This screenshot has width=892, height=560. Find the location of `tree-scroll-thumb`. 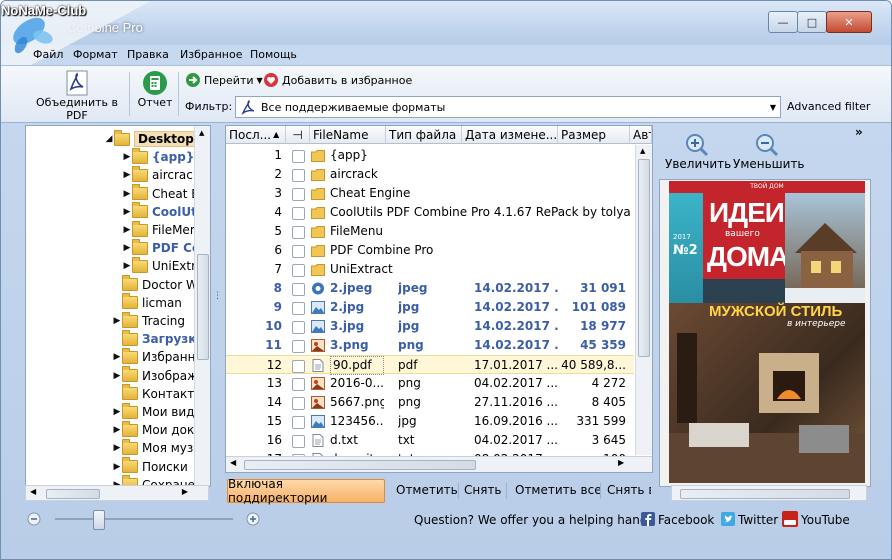

tree-scroll-thumb is located at coordinates (203, 307).